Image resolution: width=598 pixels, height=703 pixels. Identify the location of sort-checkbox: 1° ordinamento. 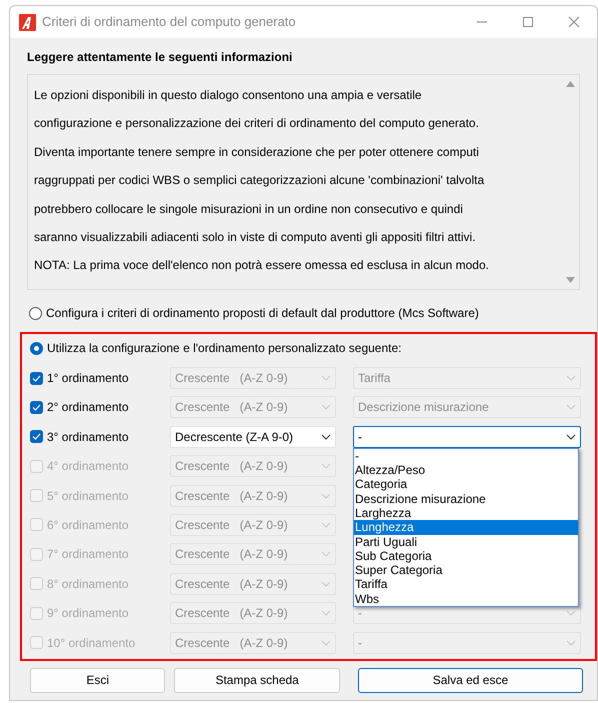
(100, 377).